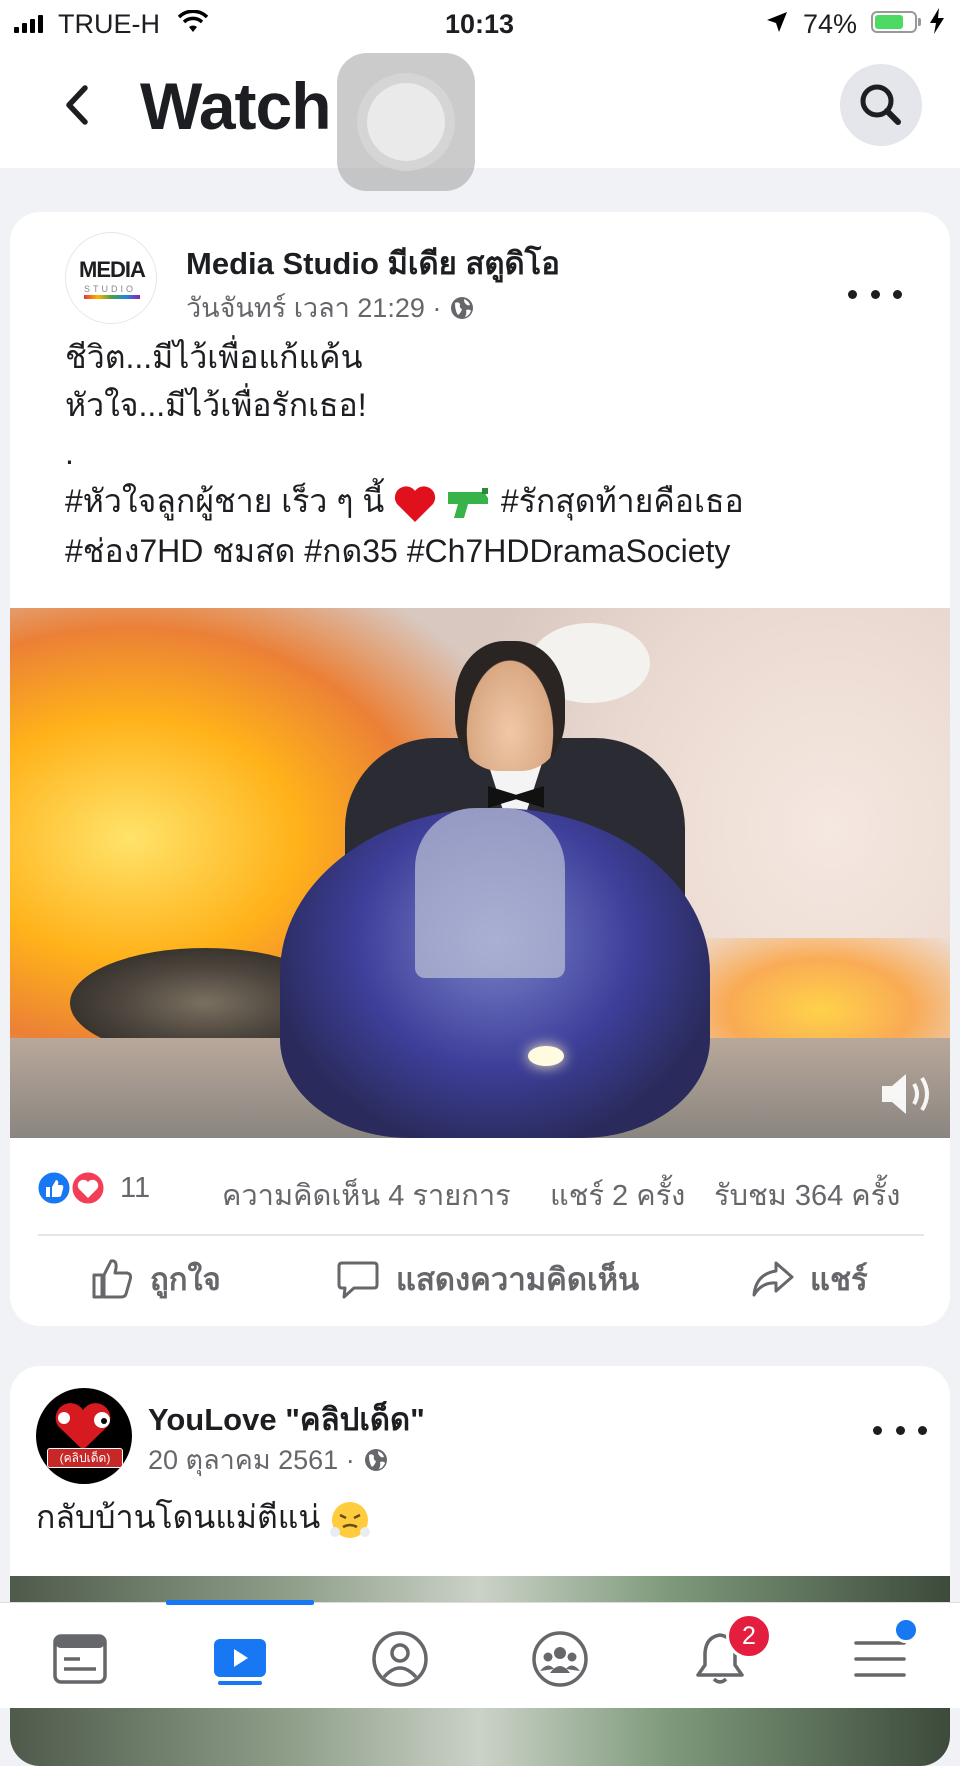  Describe the element at coordinates (749, 1636) in the screenshot. I see `notifications-badge: 2` at that location.